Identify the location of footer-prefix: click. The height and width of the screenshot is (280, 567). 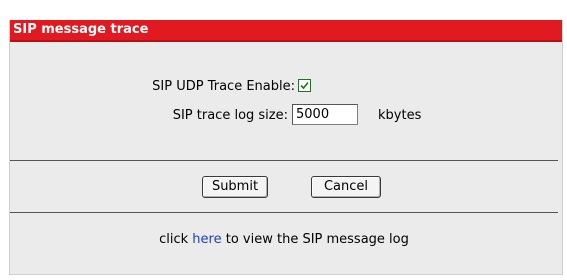
(176, 239).